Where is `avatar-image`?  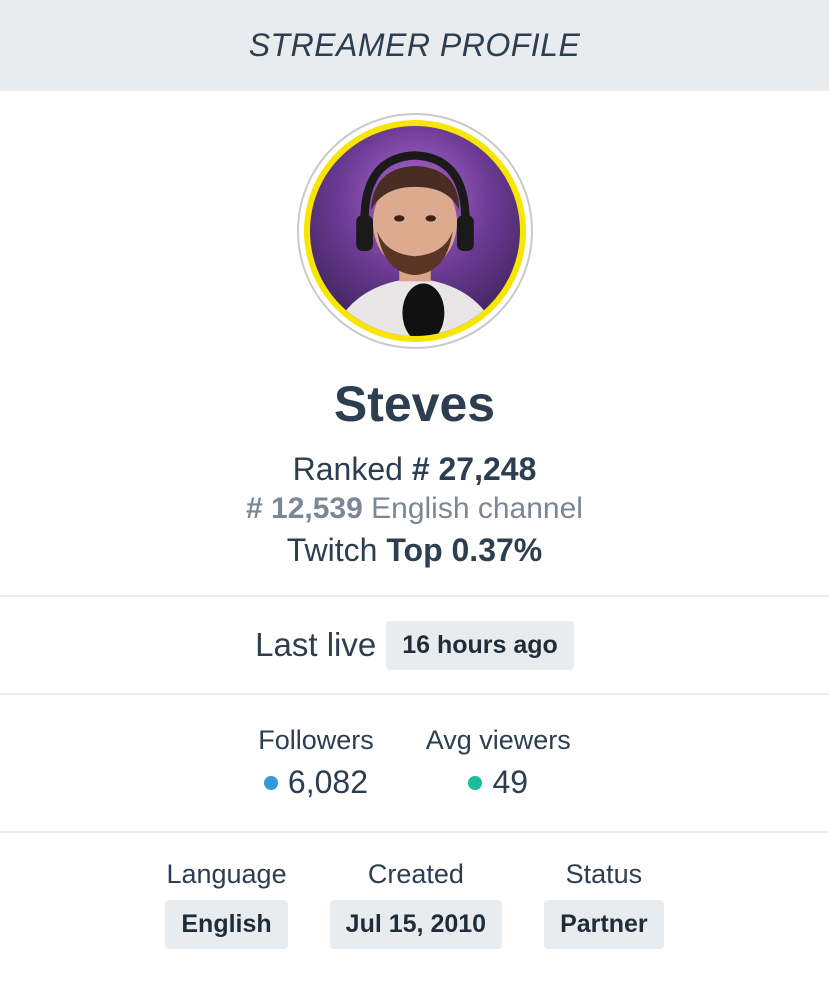 avatar-image is located at coordinates (414, 243).